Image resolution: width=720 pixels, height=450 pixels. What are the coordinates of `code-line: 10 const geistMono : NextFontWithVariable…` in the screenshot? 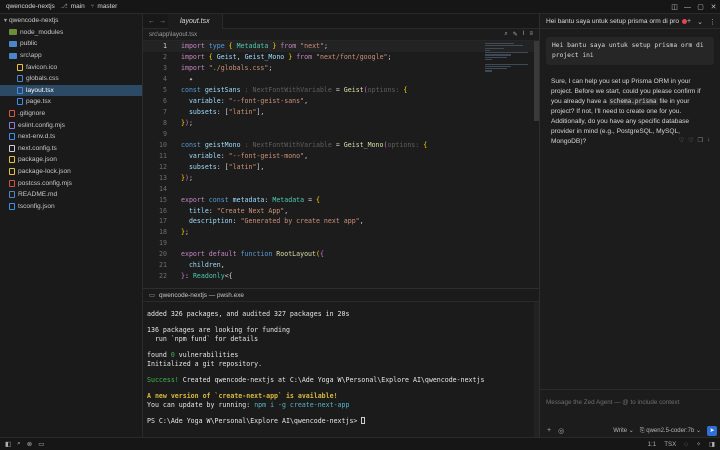 It's located at (341, 144).